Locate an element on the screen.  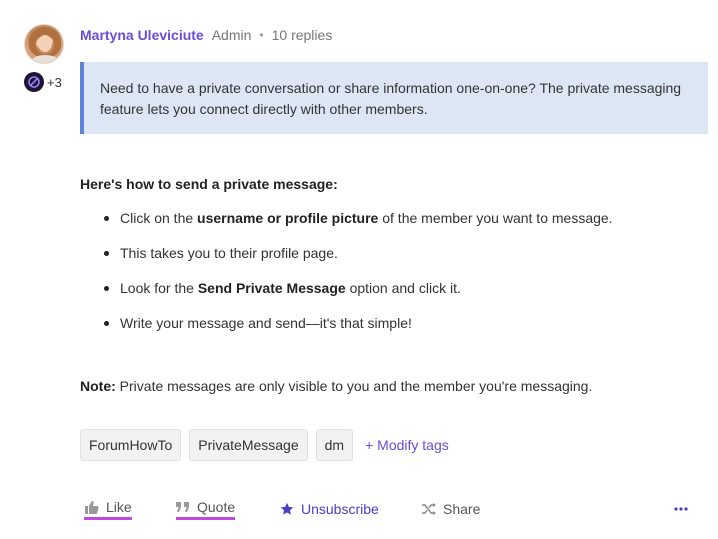
unsubscribe-button: Unsubscribe is located at coordinates (329, 509).